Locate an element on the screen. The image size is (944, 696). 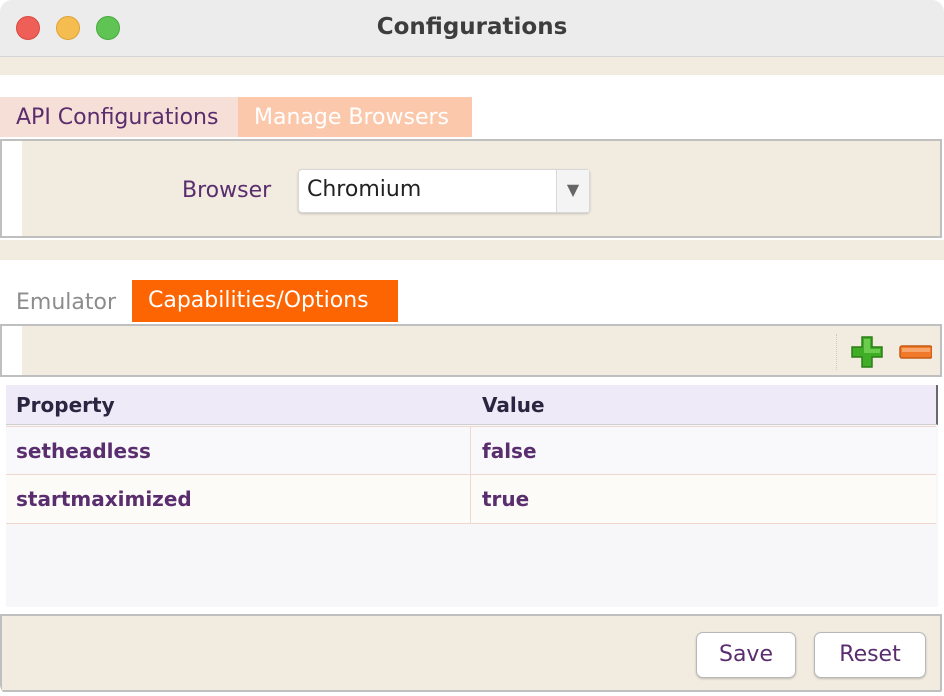
property-cell: startmaximized is located at coordinates (104, 499).